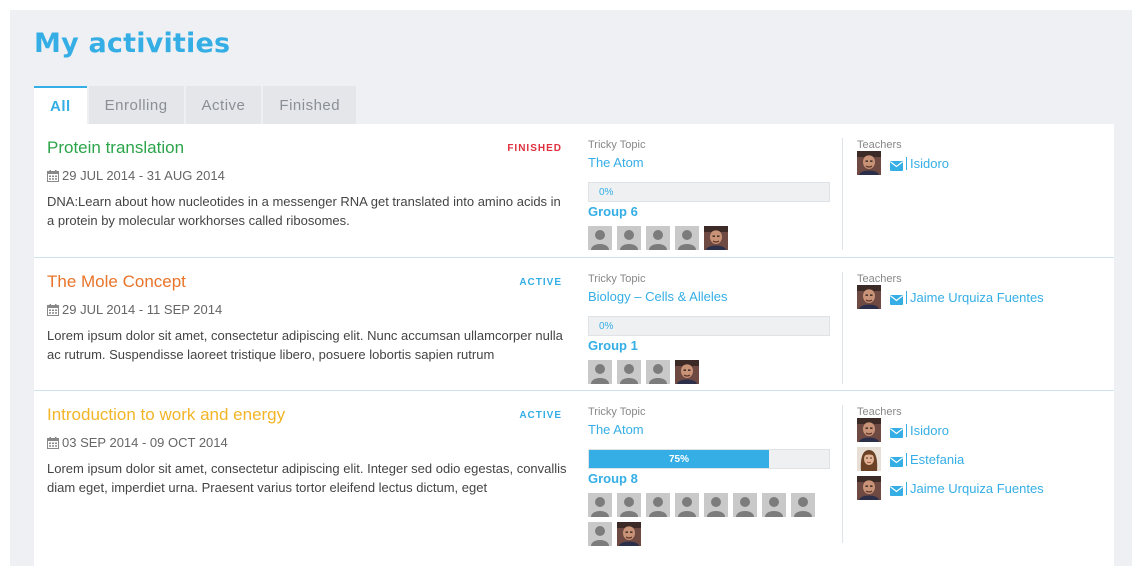 Image resolution: width=1135 pixels, height=571 pixels. I want to click on tab-enrolling: Enrolling, so click(136, 105).